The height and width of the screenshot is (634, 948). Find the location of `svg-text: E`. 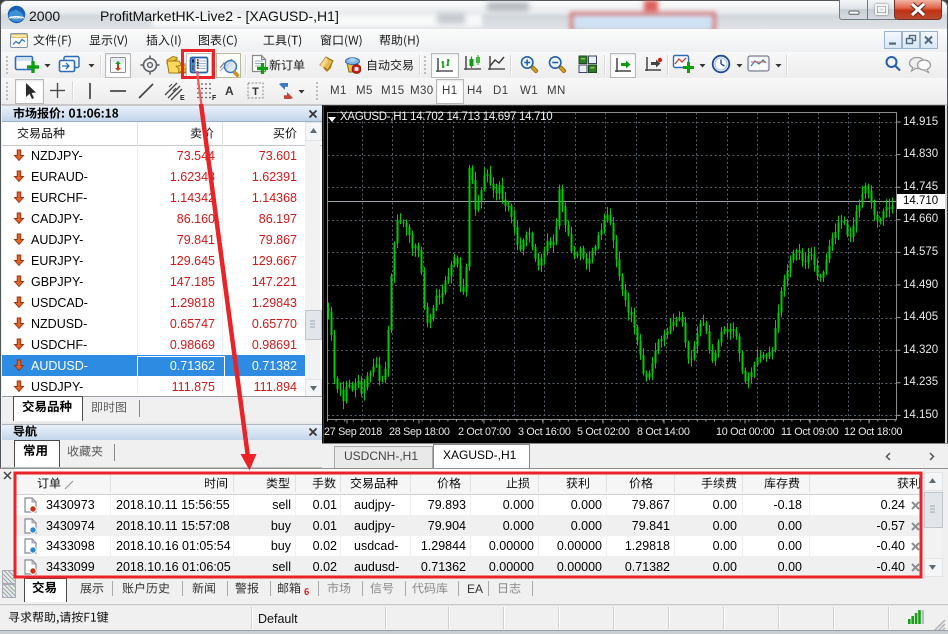

svg-text: E is located at coordinates (182, 98).